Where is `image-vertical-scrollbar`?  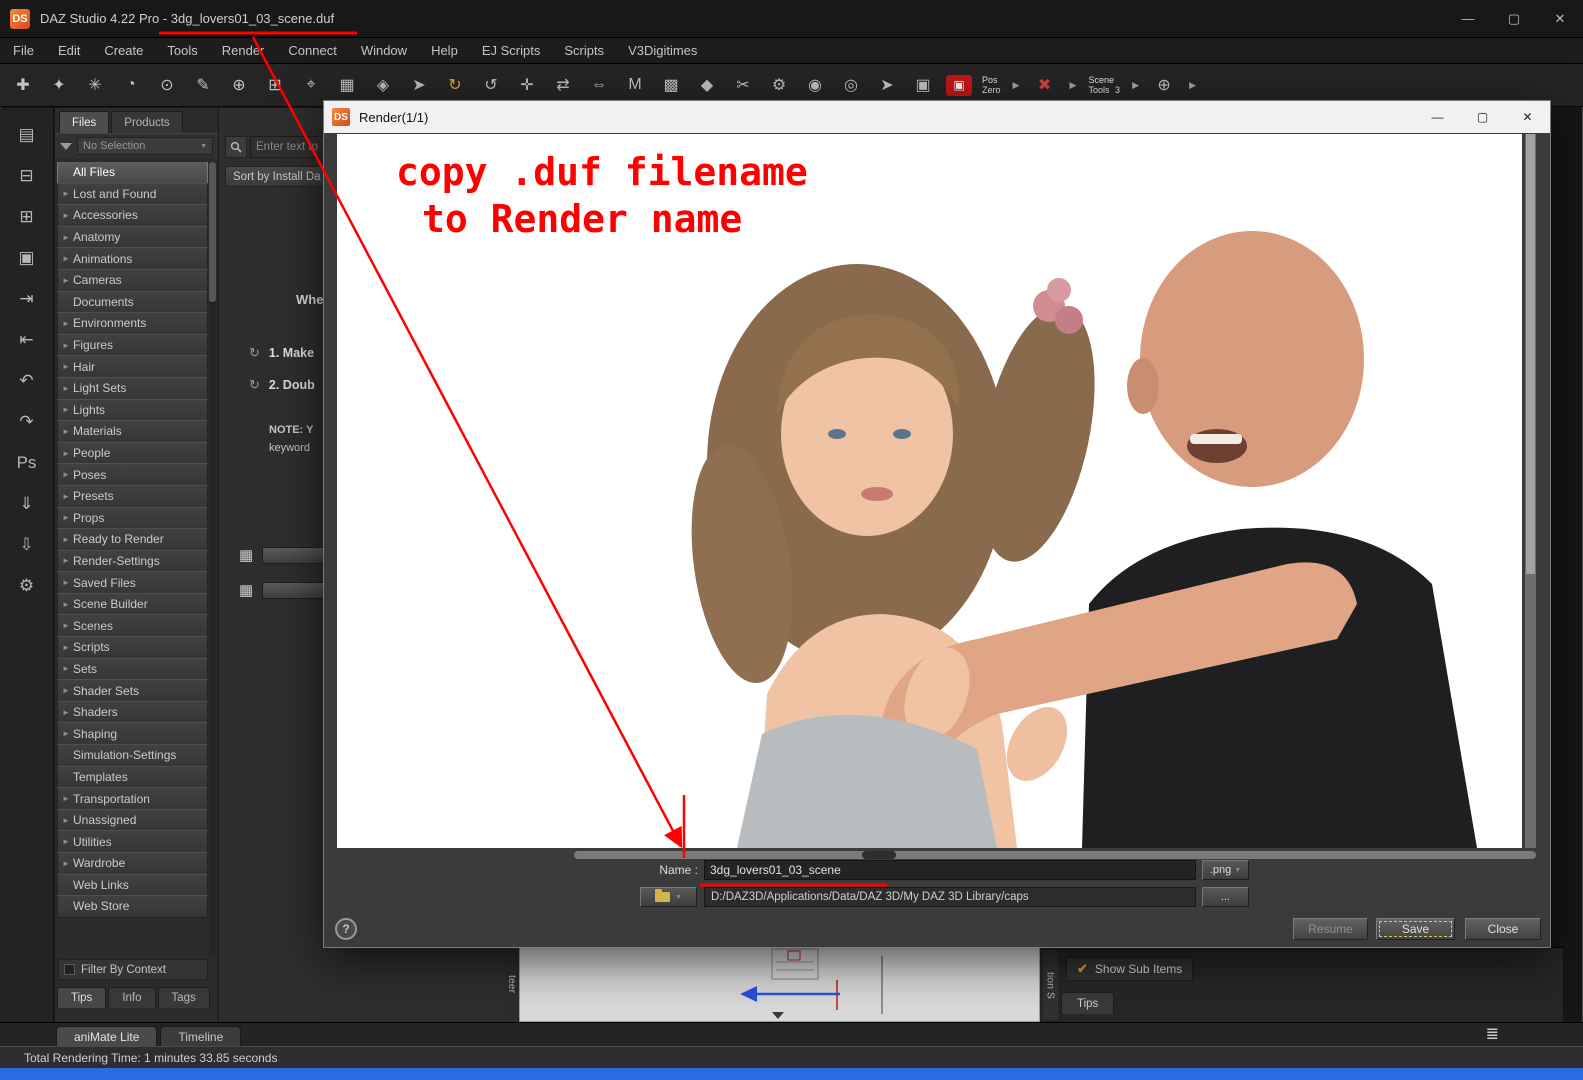
image-vertical-scrollbar is located at coordinates (1530, 491).